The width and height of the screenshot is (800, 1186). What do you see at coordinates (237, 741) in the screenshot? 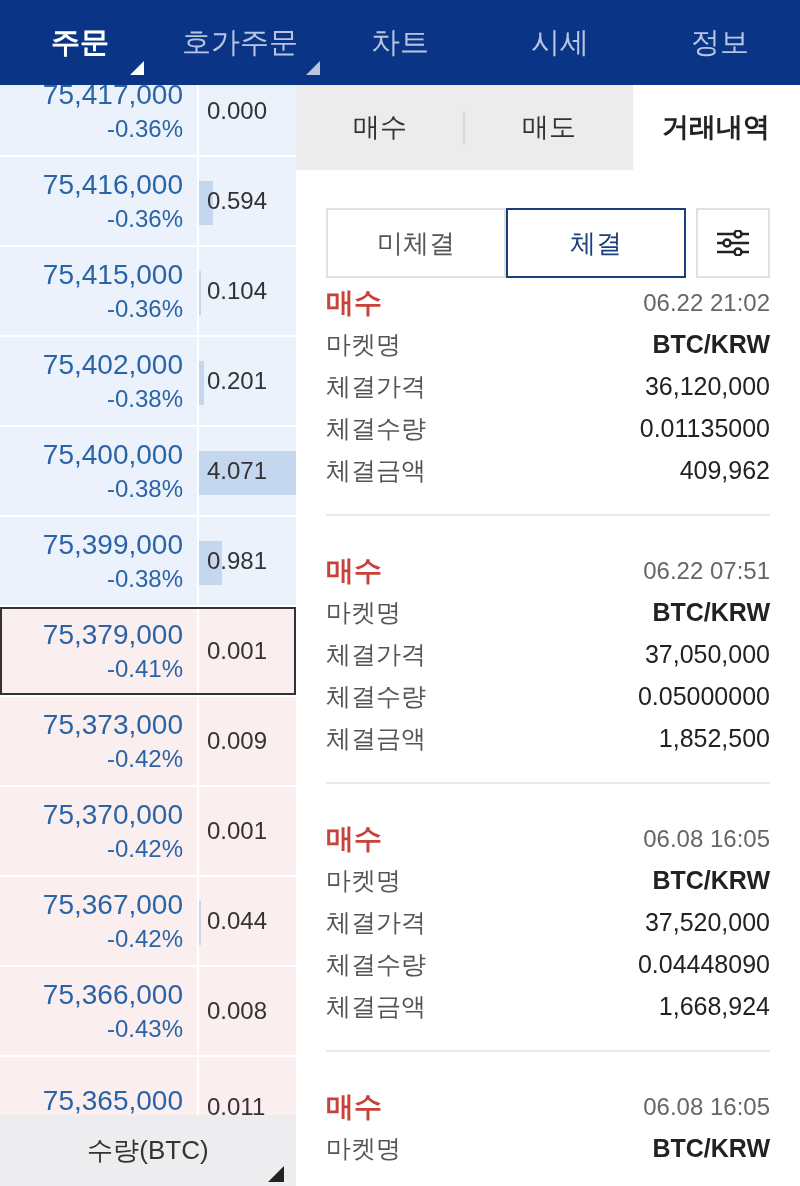
I see `quantity-text: 0.009` at bounding box center [237, 741].